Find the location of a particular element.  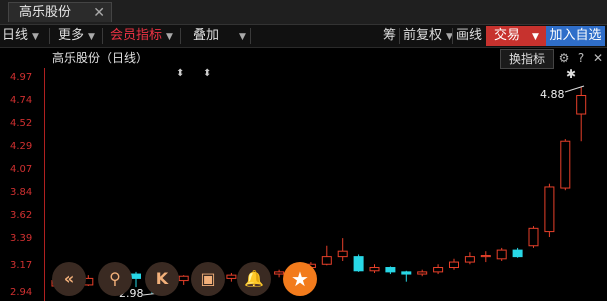

floating-toolbar: « ⚲ K ▣ 🔔 ★ is located at coordinates (187, 280).